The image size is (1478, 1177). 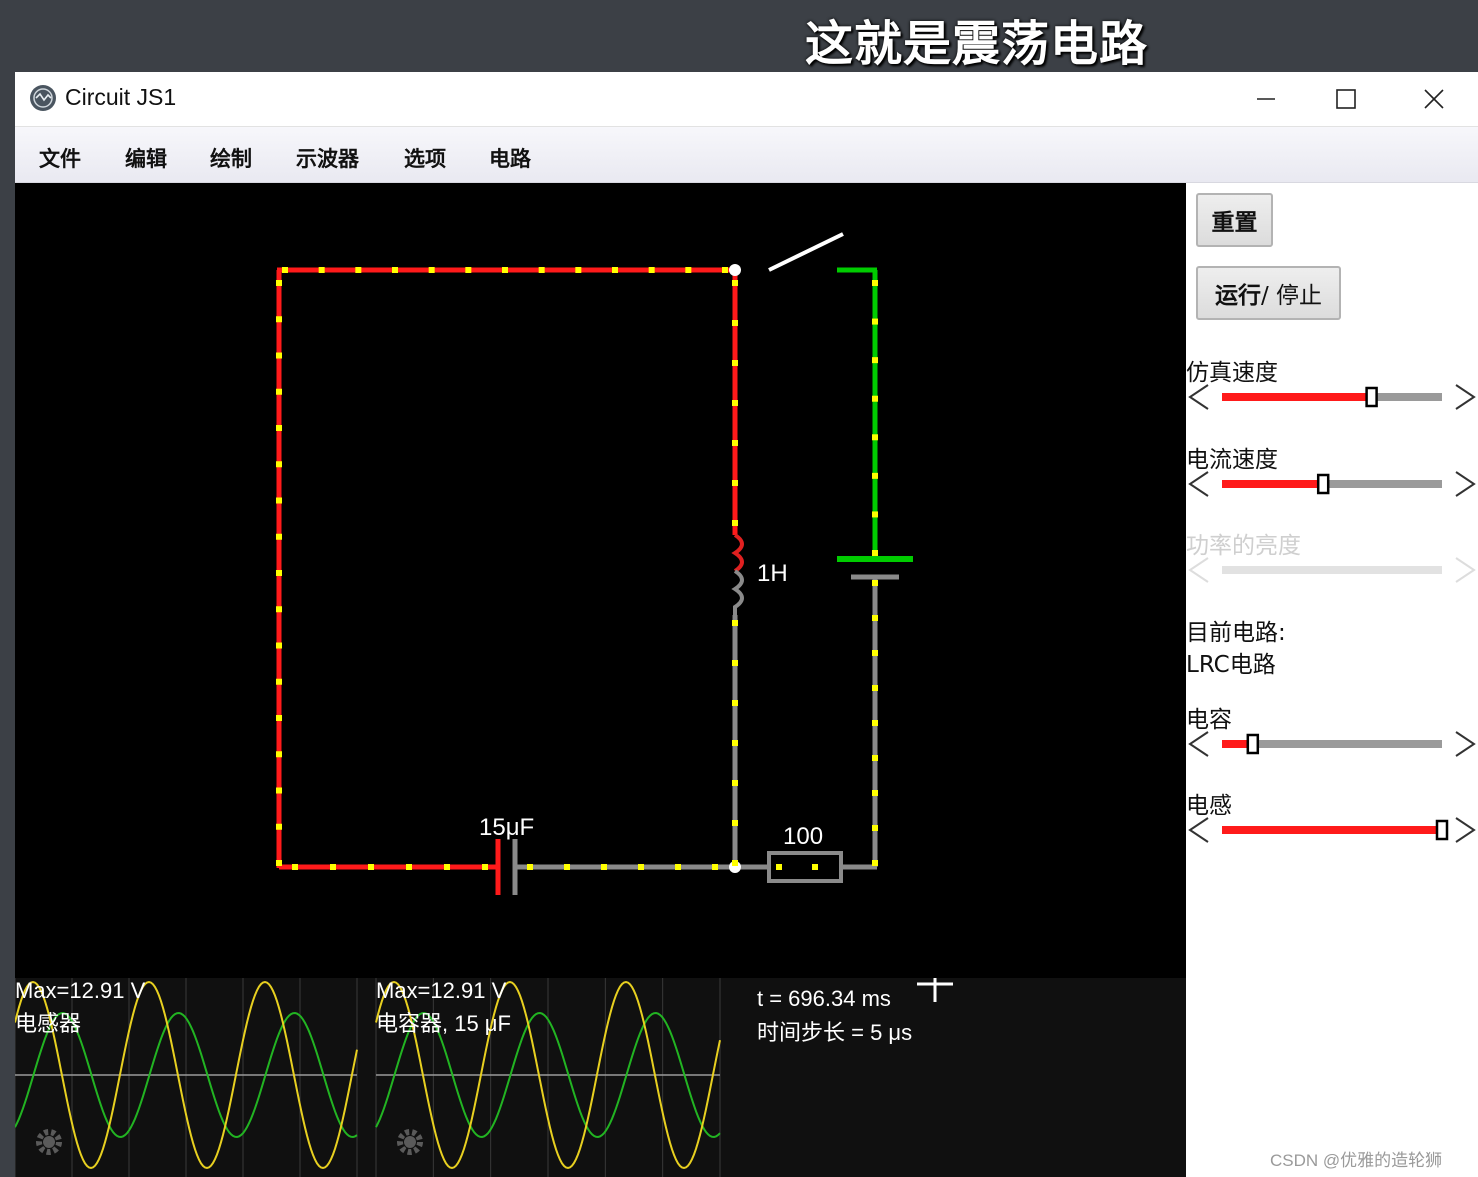 I want to click on scope2-name: 电容器, 15 μF, so click(x=443, y=1023).